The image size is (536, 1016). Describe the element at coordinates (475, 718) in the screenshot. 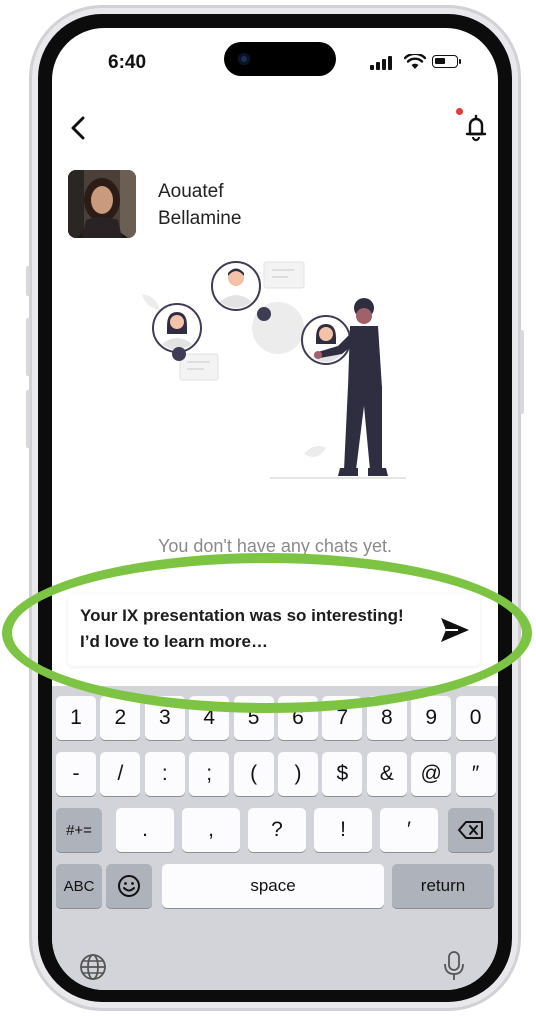

I see `digit-key: 0` at that location.